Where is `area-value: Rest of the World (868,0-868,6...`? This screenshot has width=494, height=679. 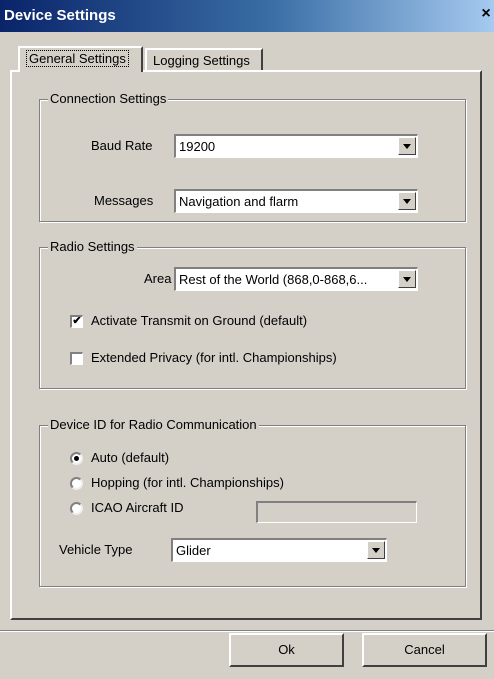
area-value: Rest of the World (868,0-868,6... is located at coordinates (273, 279).